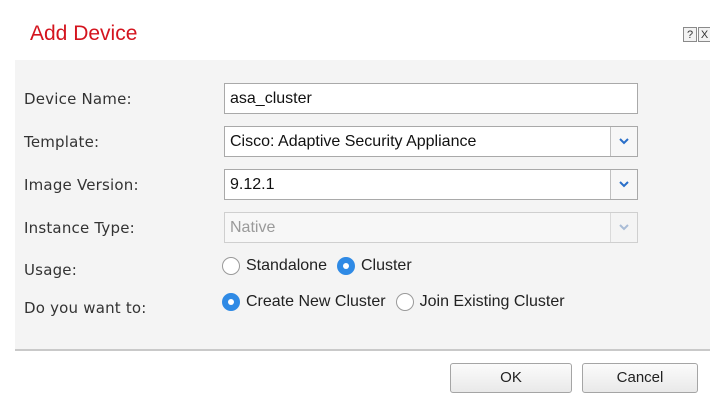 This screenshot has height=396, width=710. I want to click on usage-label: Usage:, so click(50, 270).